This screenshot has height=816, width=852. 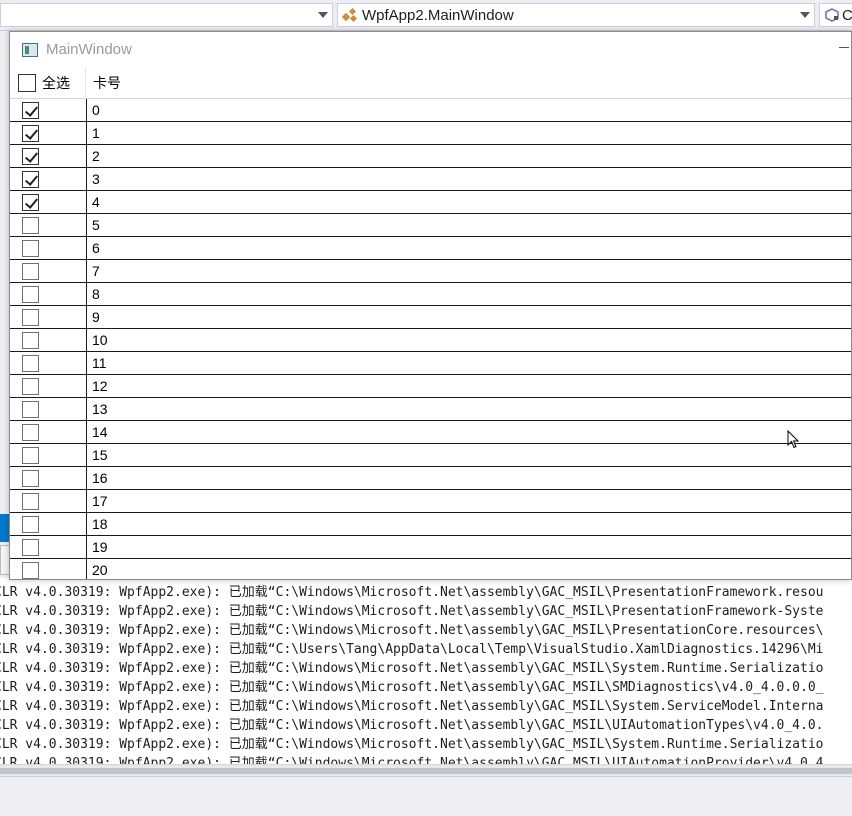 I want to click on window-titlebar: MainWindow, so click(x=430, y=50).